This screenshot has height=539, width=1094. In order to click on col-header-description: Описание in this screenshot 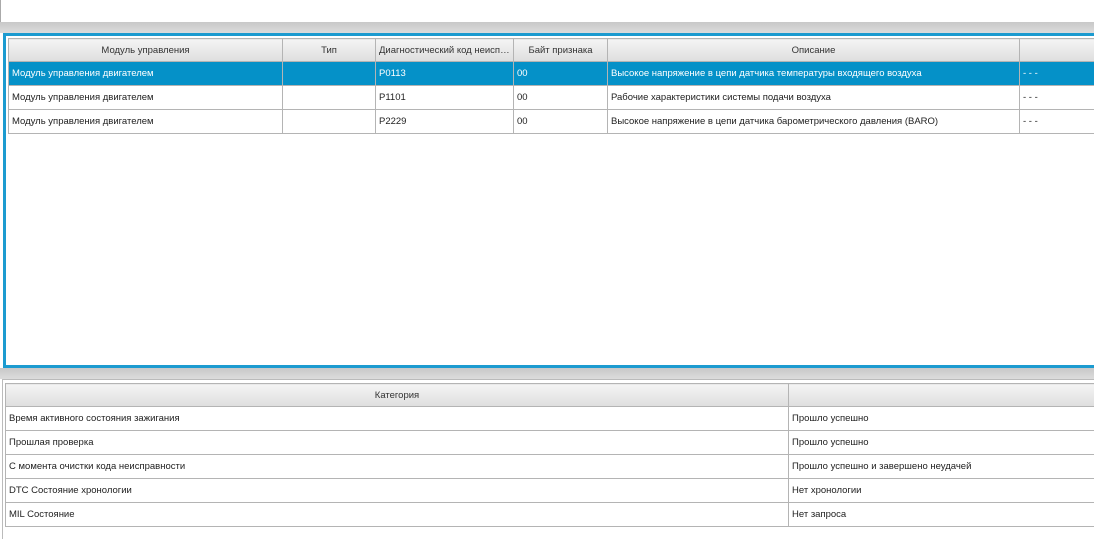, I will do `click(814, 50)`.